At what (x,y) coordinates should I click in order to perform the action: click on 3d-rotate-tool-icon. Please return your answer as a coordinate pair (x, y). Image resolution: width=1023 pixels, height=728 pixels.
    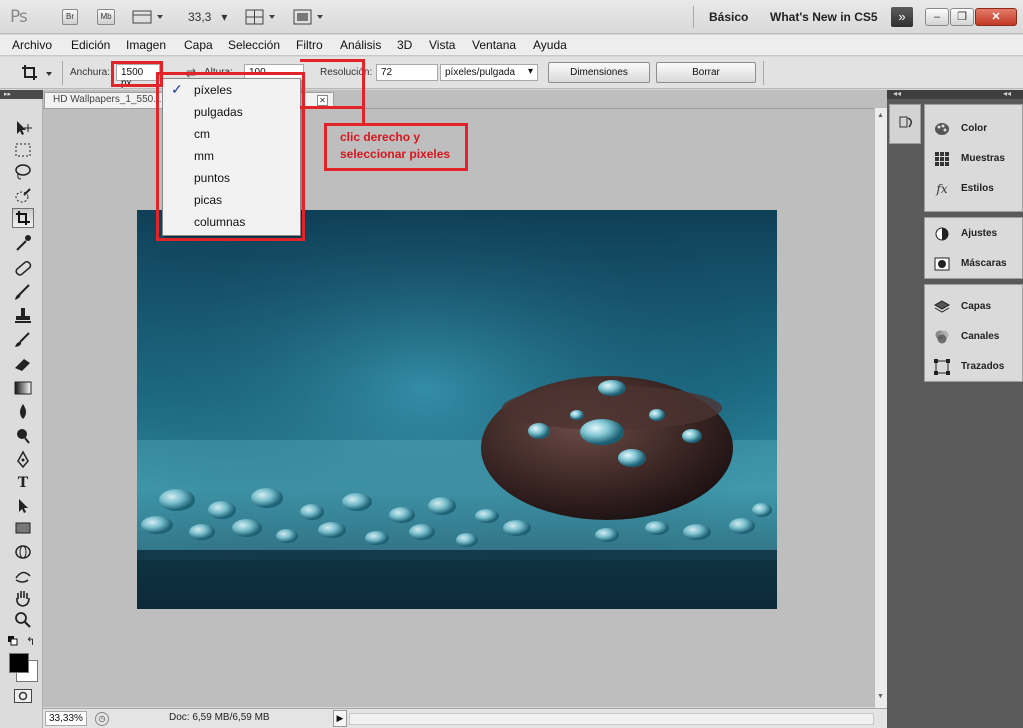
    Looking at the image, I should click on (23, 552).